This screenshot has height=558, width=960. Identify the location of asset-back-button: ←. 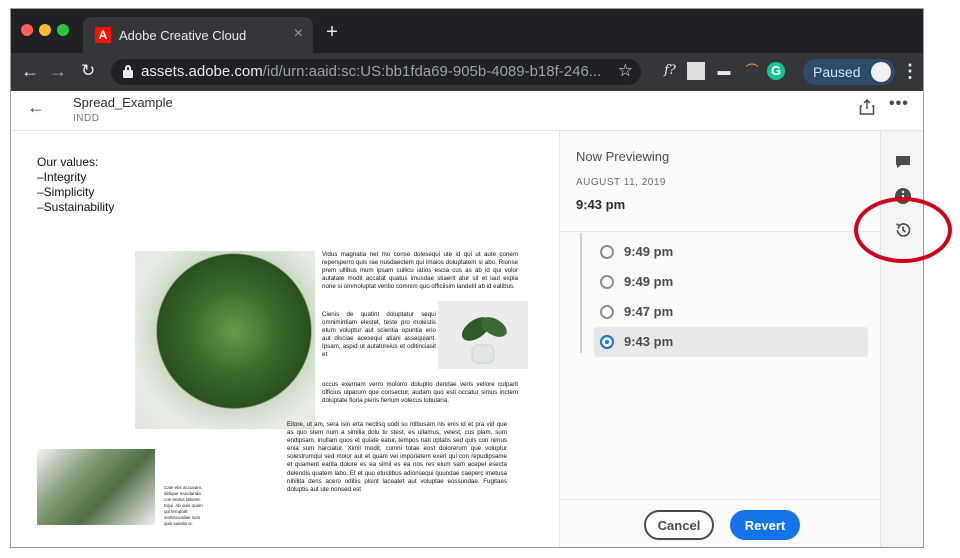
(36, 107).